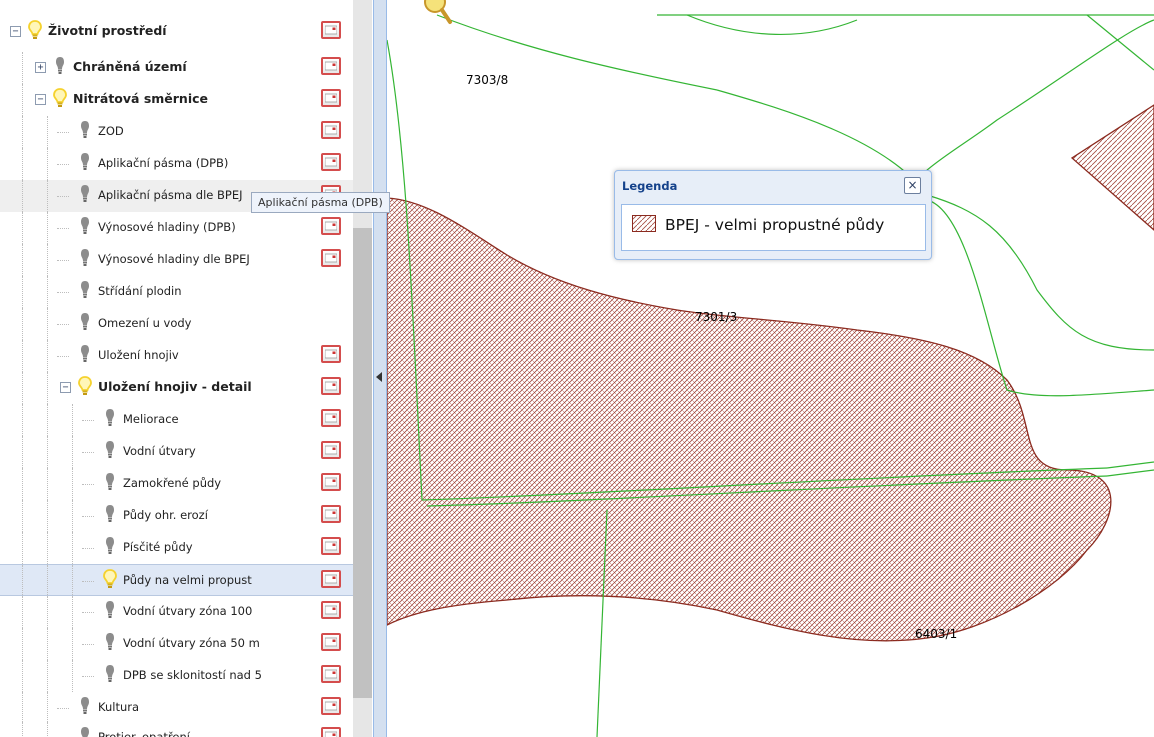 The height and width of the screenshot is (737, 1154). What do you see at coordinates (172, 483) in the screenshot?
I see `tree-node-label: Zamokřené půdy` at bounding box center [172, 483].